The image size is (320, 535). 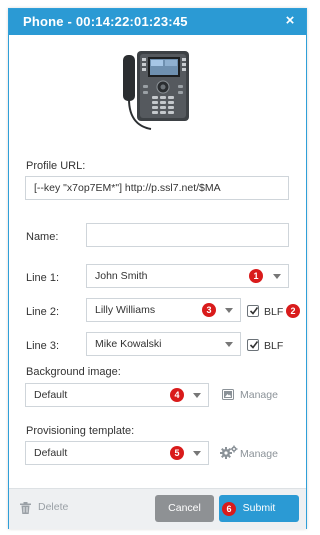 What do you see at coordinates (177, 395) in the screenshot?
I see `callout-badge-4: 4` at bounding box center [177, 395].